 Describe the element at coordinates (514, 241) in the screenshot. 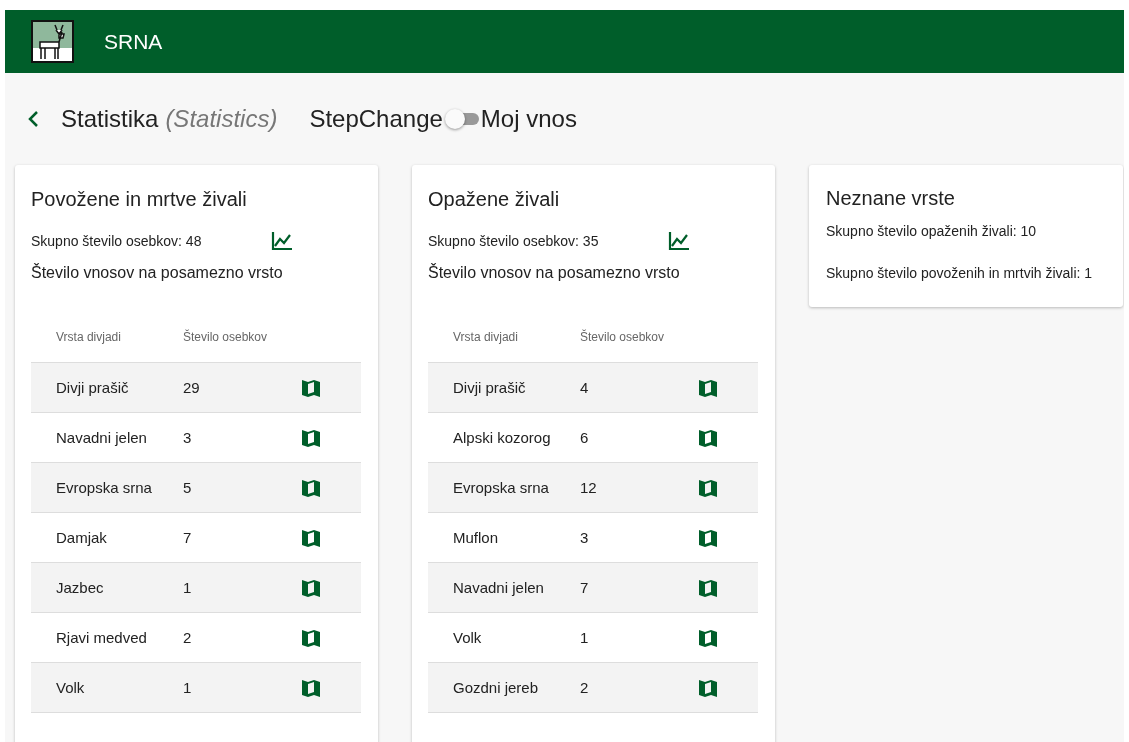

I see `total-count: Skupno število osebkov: 35` at that location.